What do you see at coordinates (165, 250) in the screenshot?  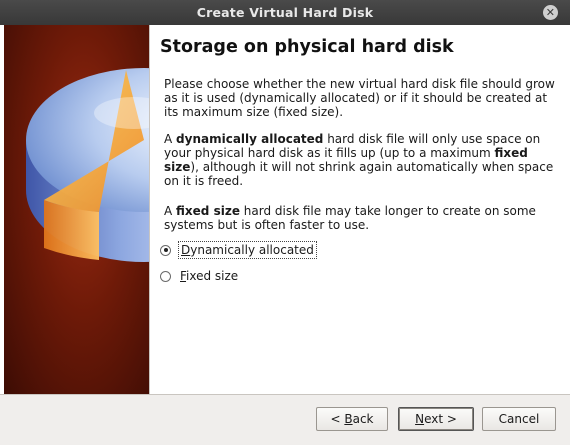 I see `radio-button-dynamic` at bounding box center [165, 250].